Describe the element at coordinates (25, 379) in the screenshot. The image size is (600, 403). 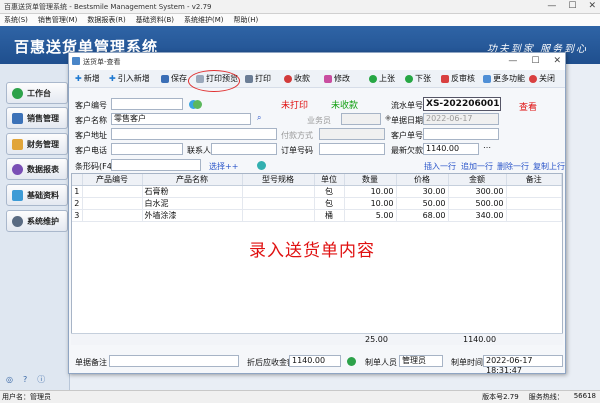
I see `help-icon: ?` at that location.